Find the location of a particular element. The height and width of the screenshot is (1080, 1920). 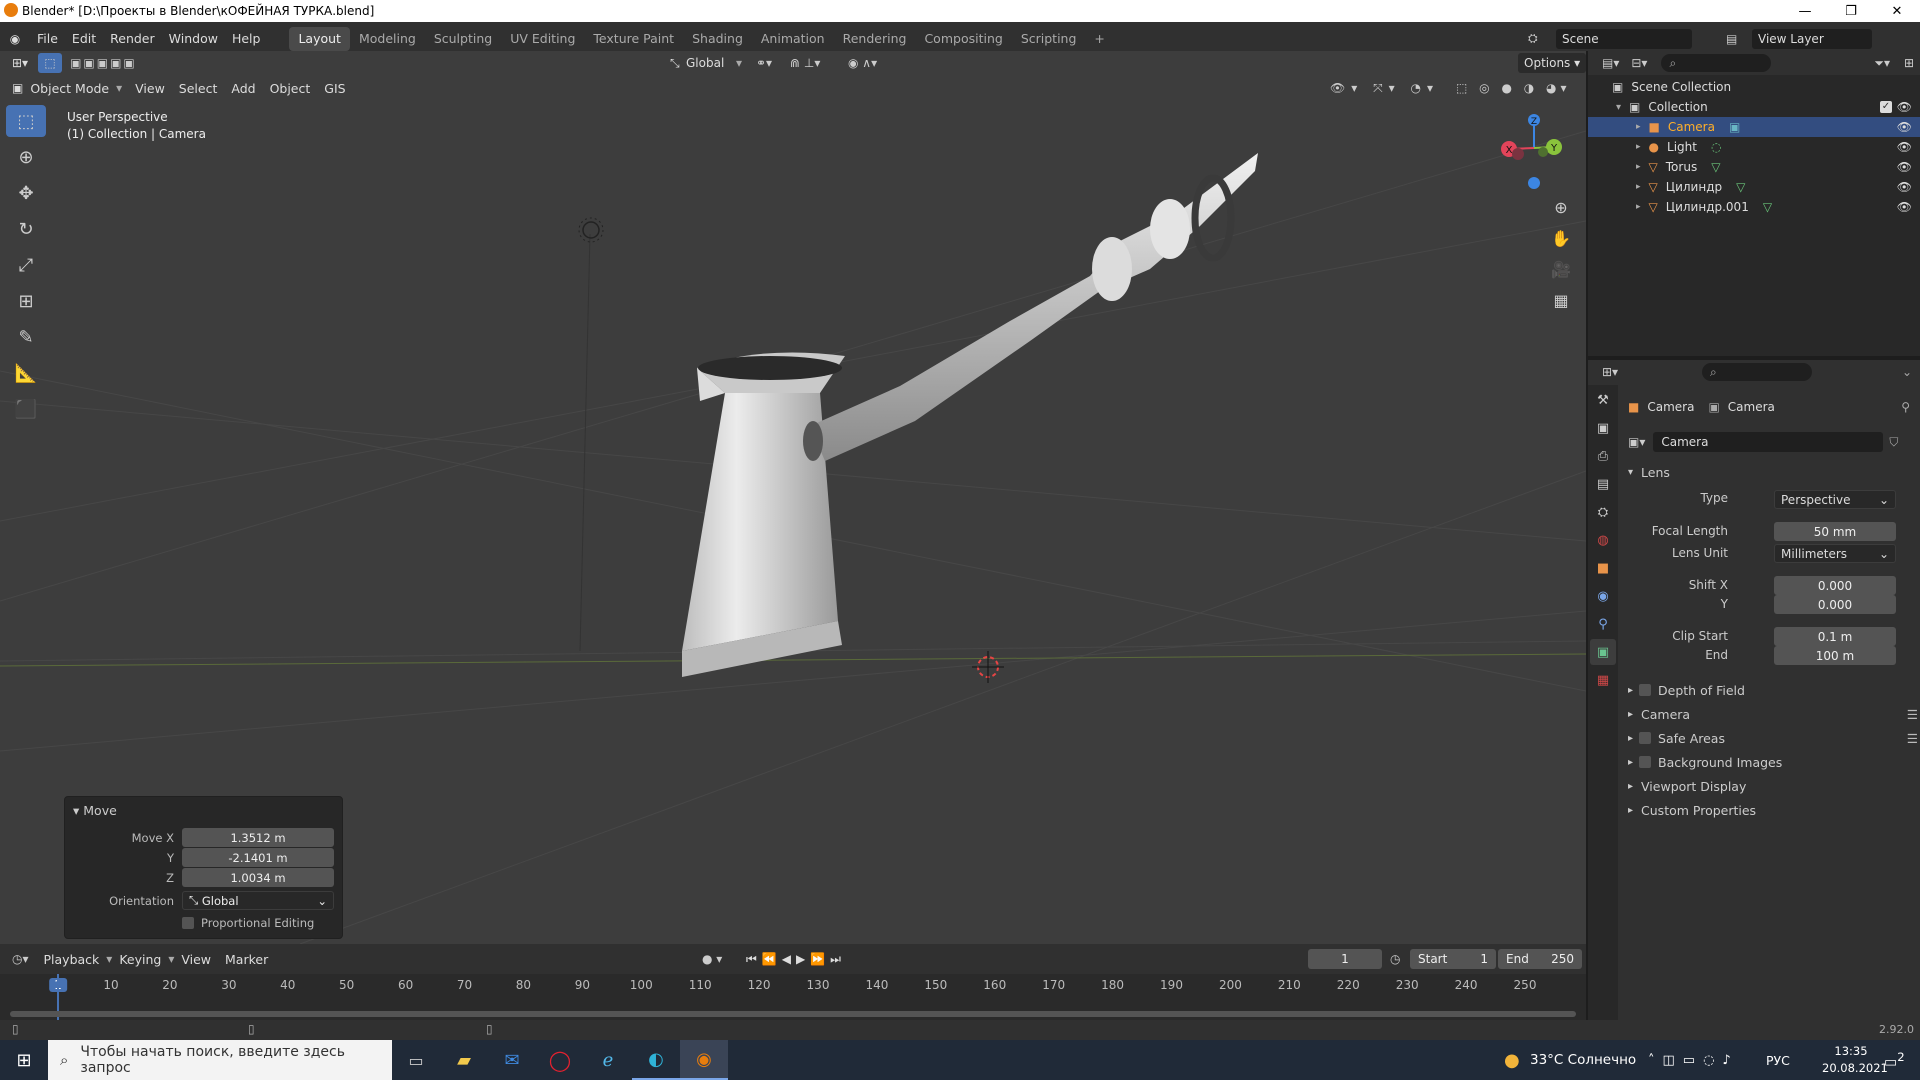

blender-taskbar-icon: ◉ is located at coordinates (704, 1060).